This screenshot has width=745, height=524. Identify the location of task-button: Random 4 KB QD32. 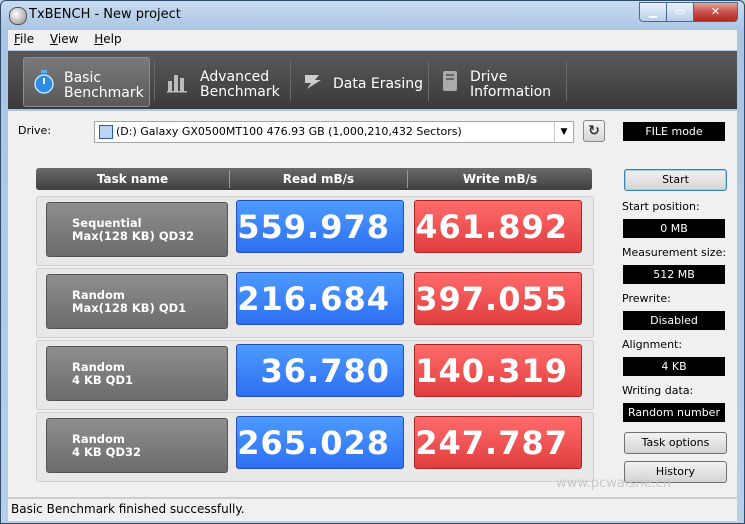
(137, 445).